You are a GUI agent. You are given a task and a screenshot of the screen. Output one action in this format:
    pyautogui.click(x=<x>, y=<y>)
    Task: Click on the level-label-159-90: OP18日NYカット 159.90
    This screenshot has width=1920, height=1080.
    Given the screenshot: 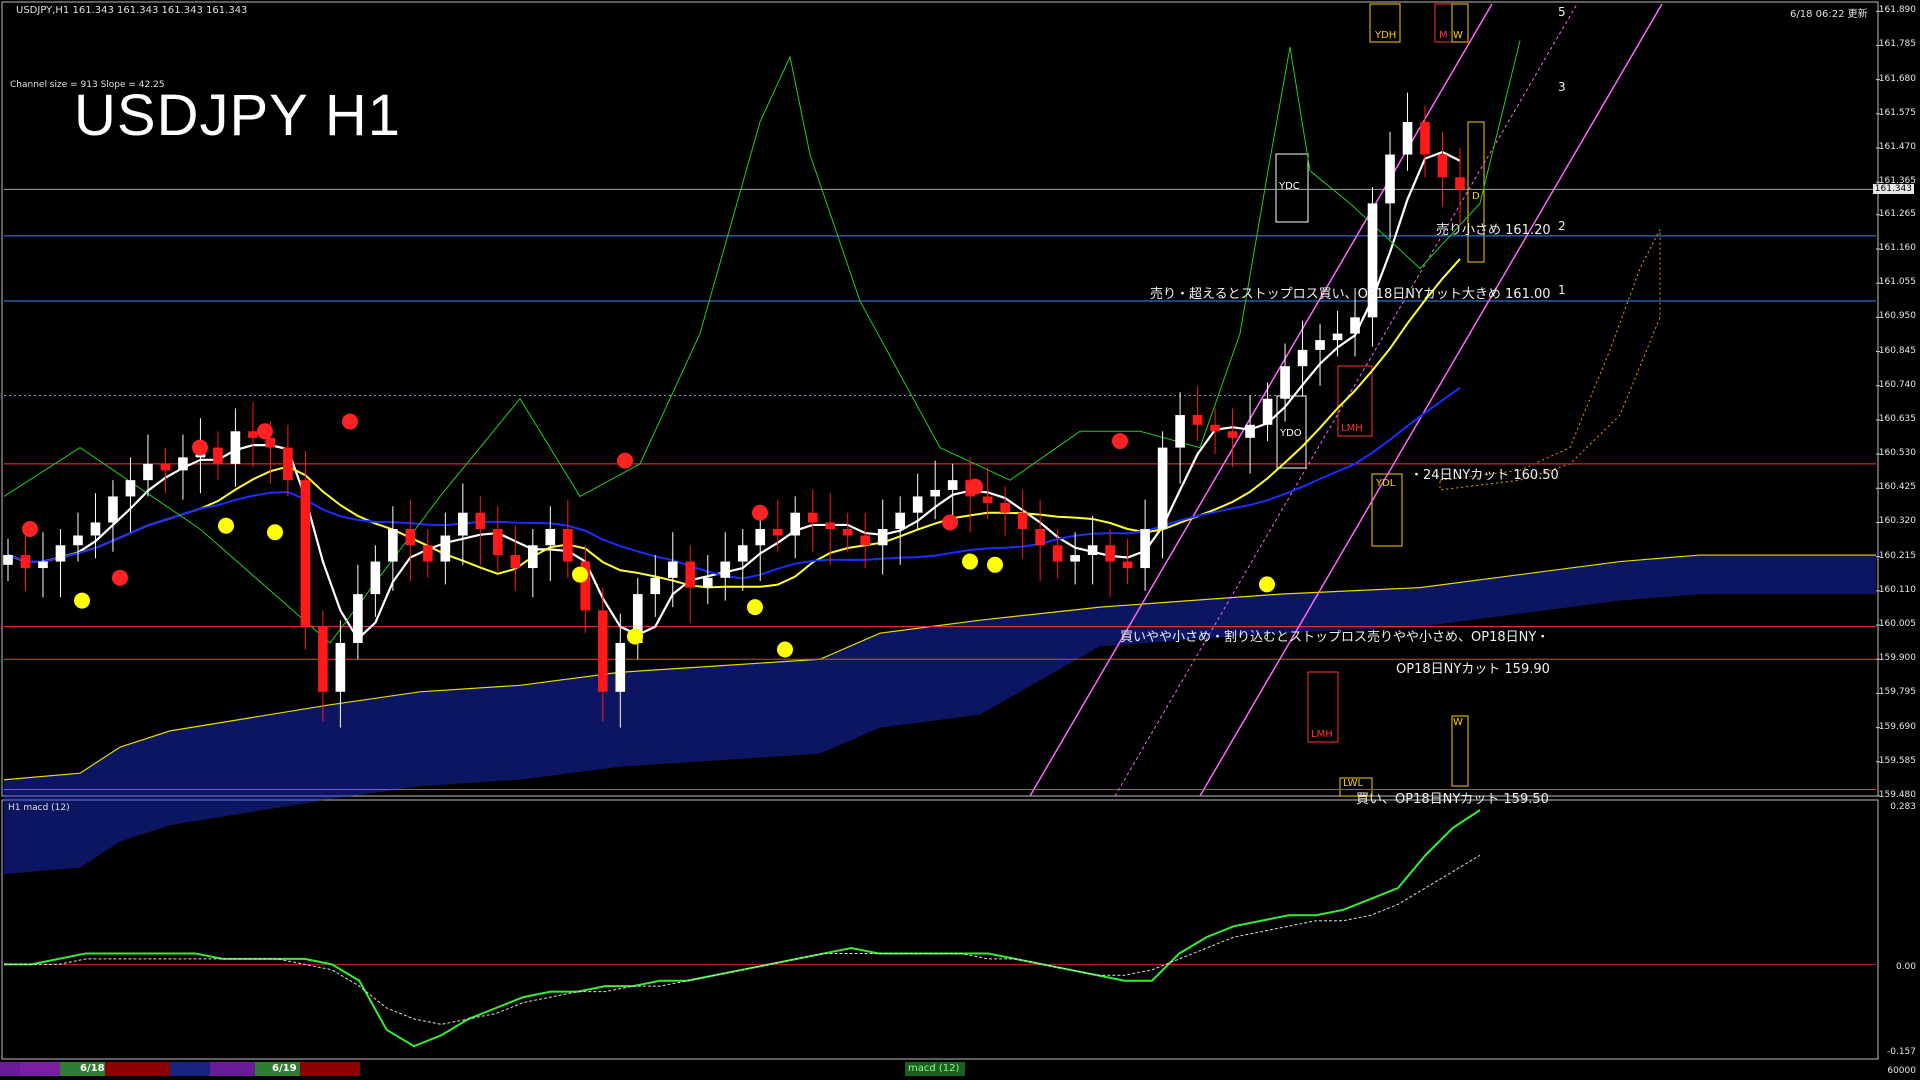 What is the action you would take?
    pyautogui.click(x=1473, y=669)
    